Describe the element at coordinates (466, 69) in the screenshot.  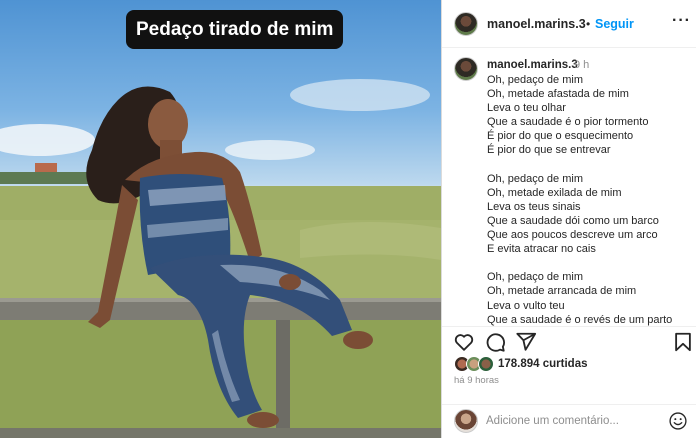
I see `caption-author-avatar` at that location.